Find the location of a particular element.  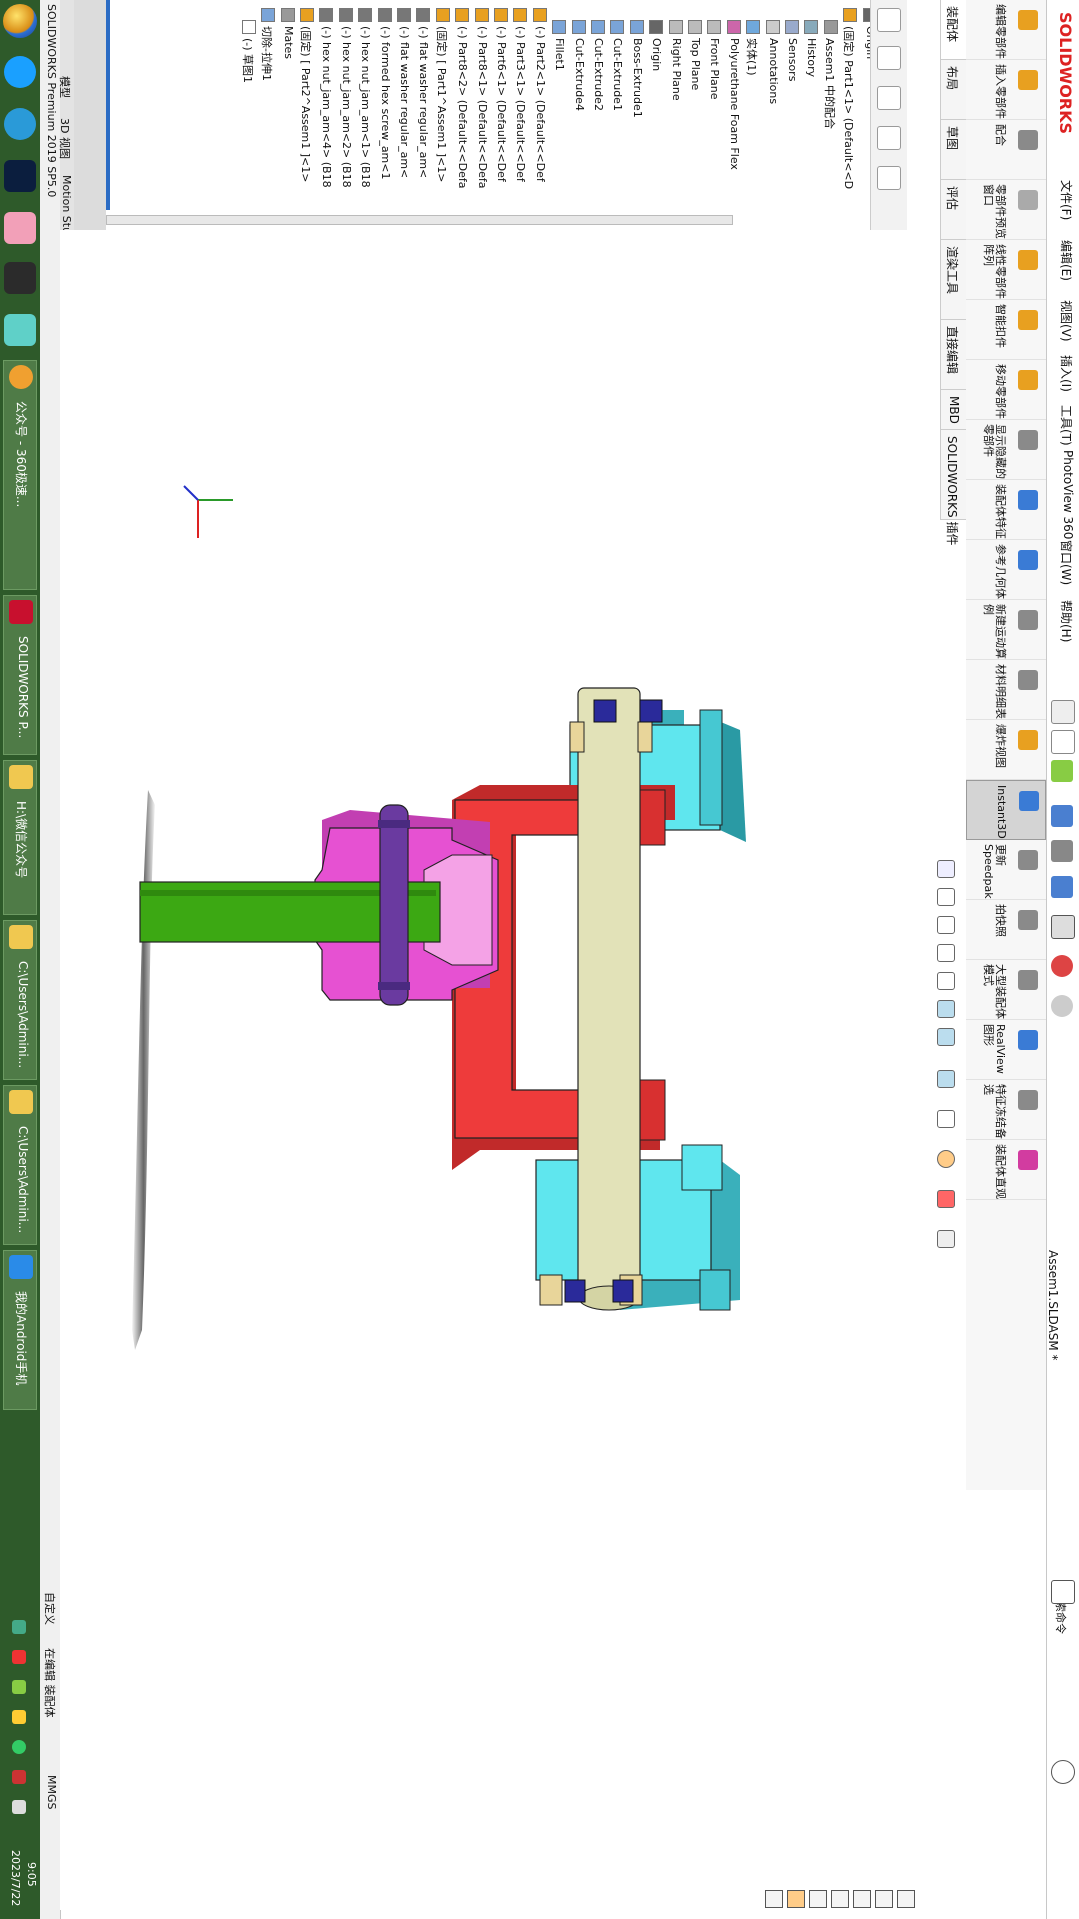

realview-button: RealView图形 is located at coordinates (1006, 1050).